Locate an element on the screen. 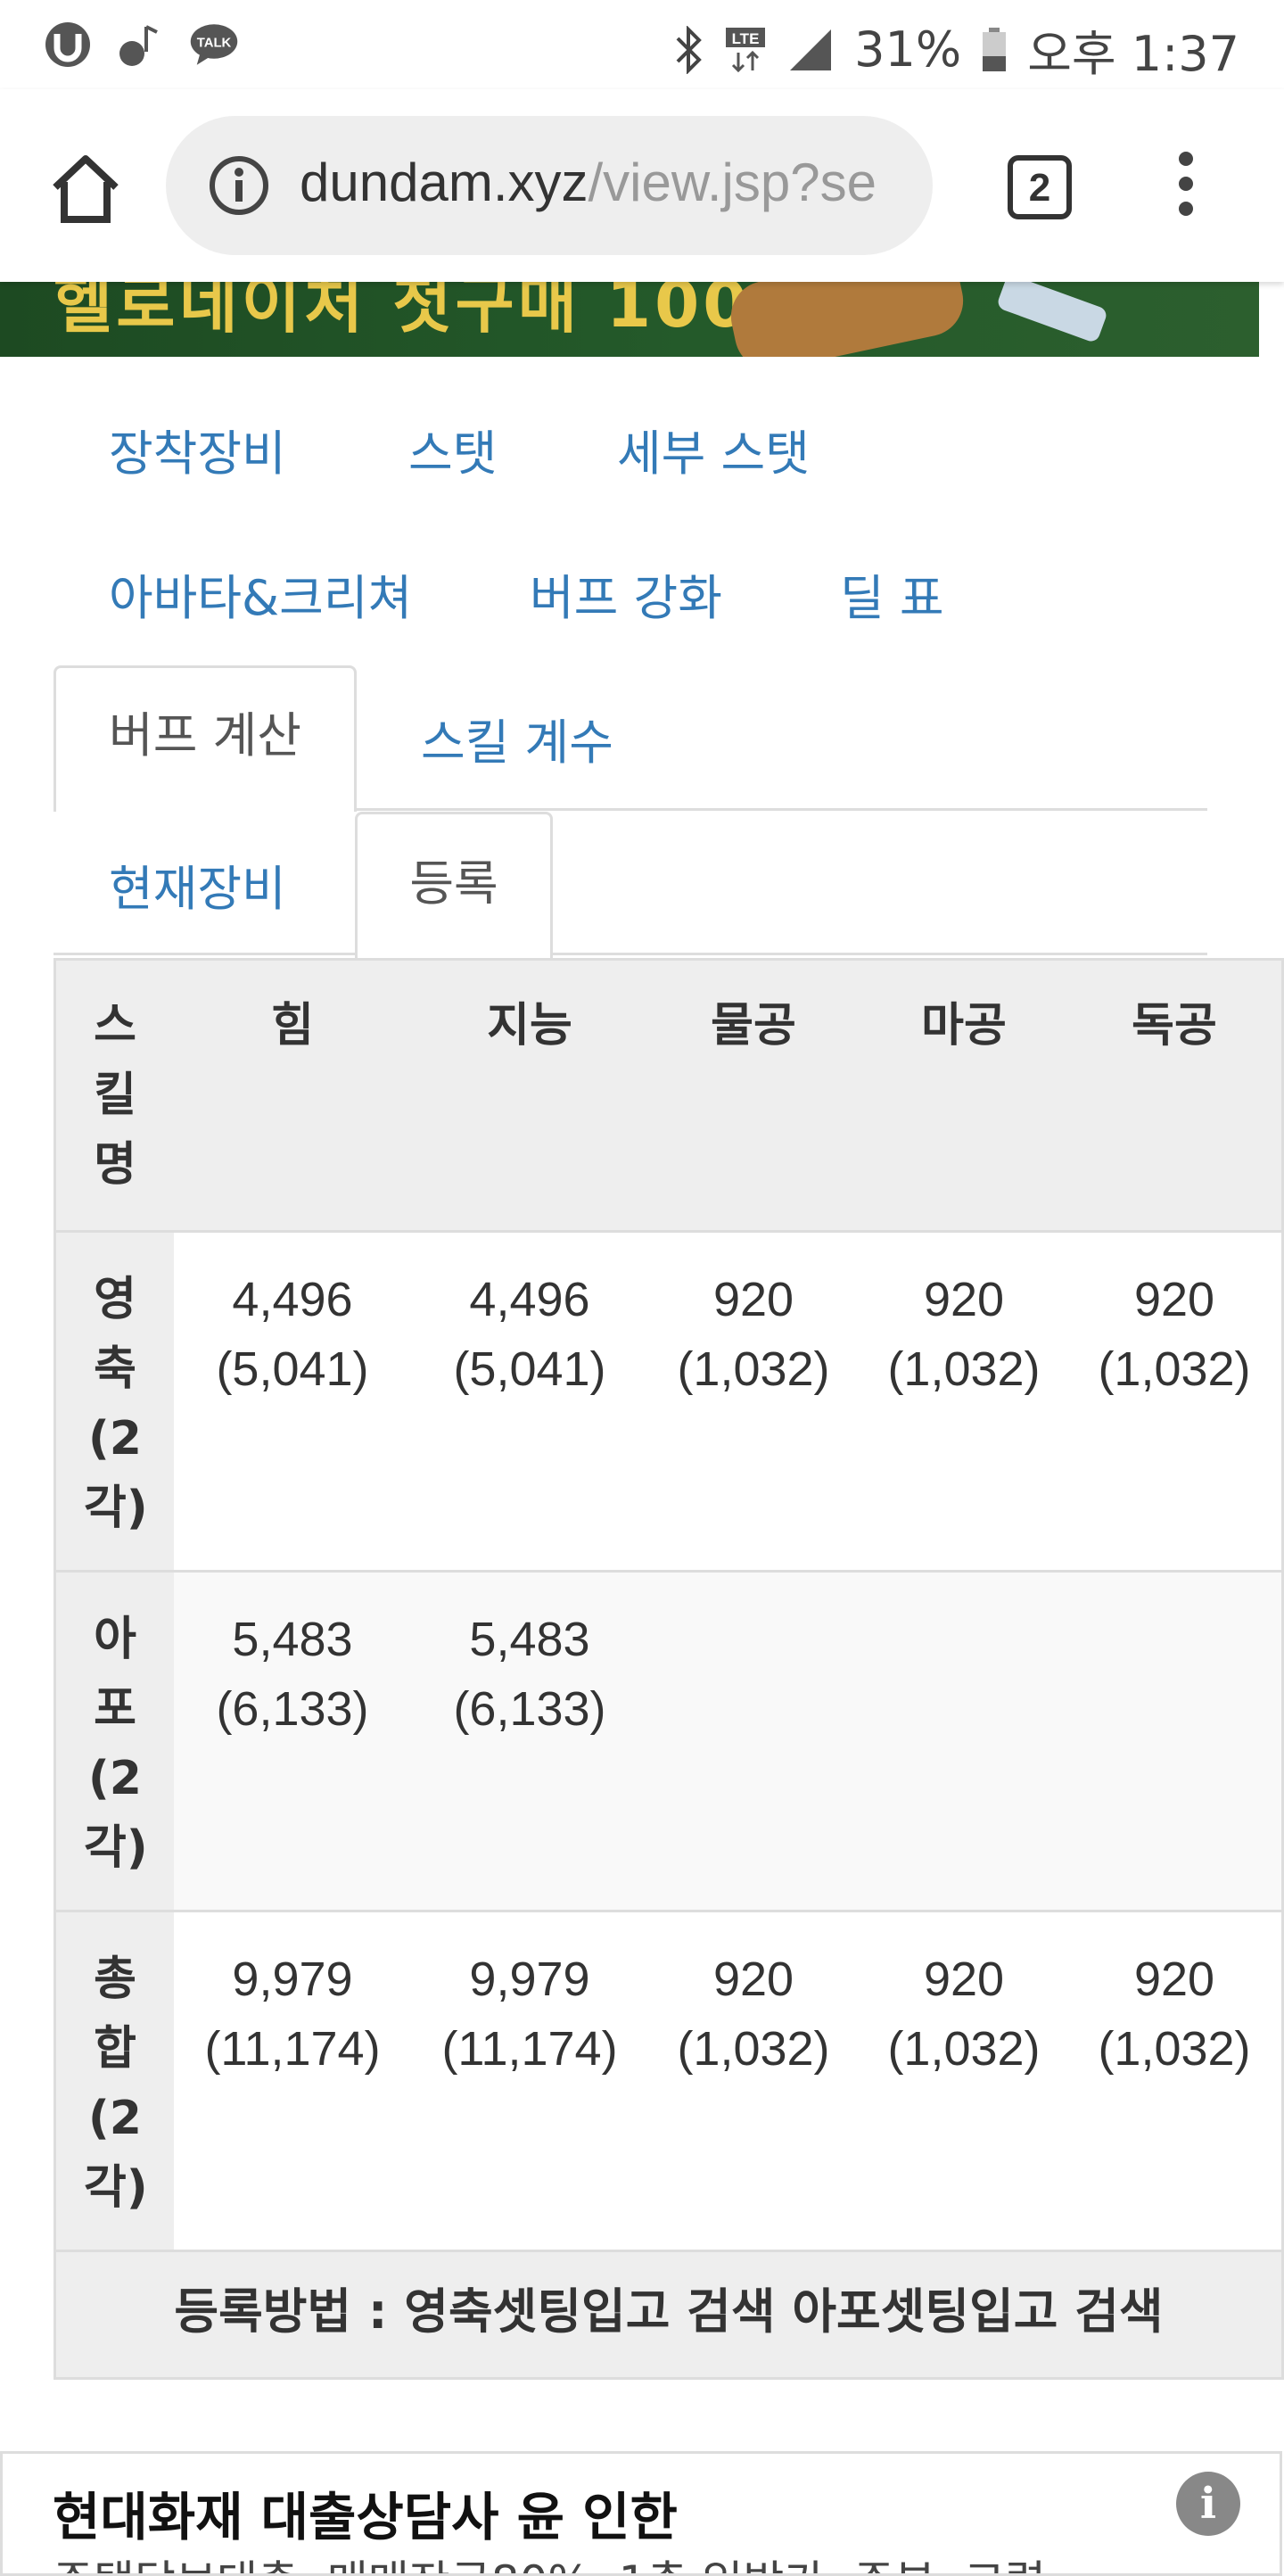  info-icon is located at coordinates (239, 186).